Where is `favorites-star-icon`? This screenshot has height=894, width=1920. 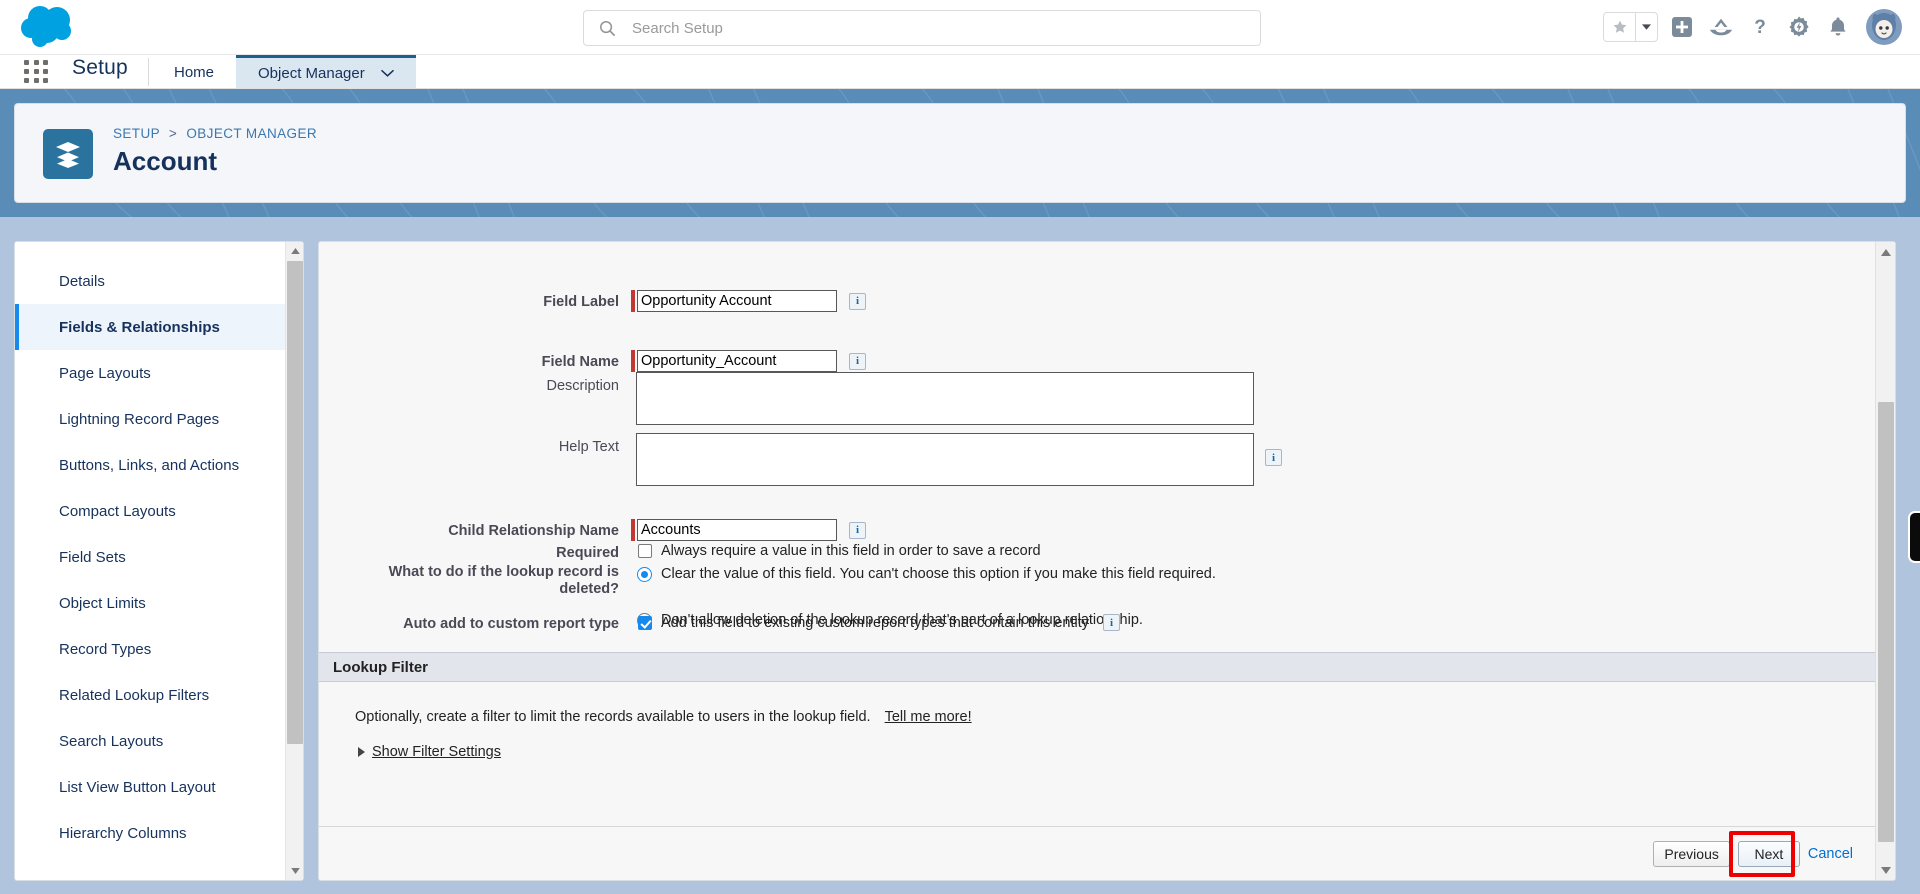
favorites-star-icon is located at coordinates (1619, 27).